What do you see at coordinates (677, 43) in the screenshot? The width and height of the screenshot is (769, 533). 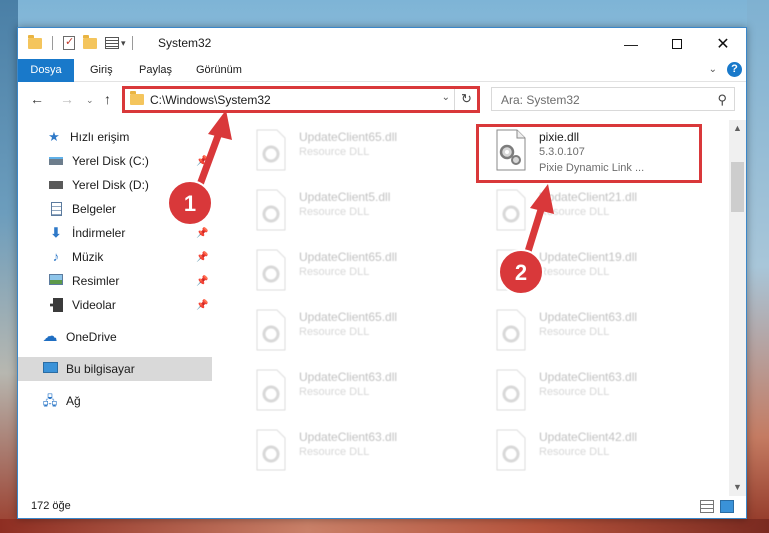 I see `maximize-button` at bounding box center [677, 43].